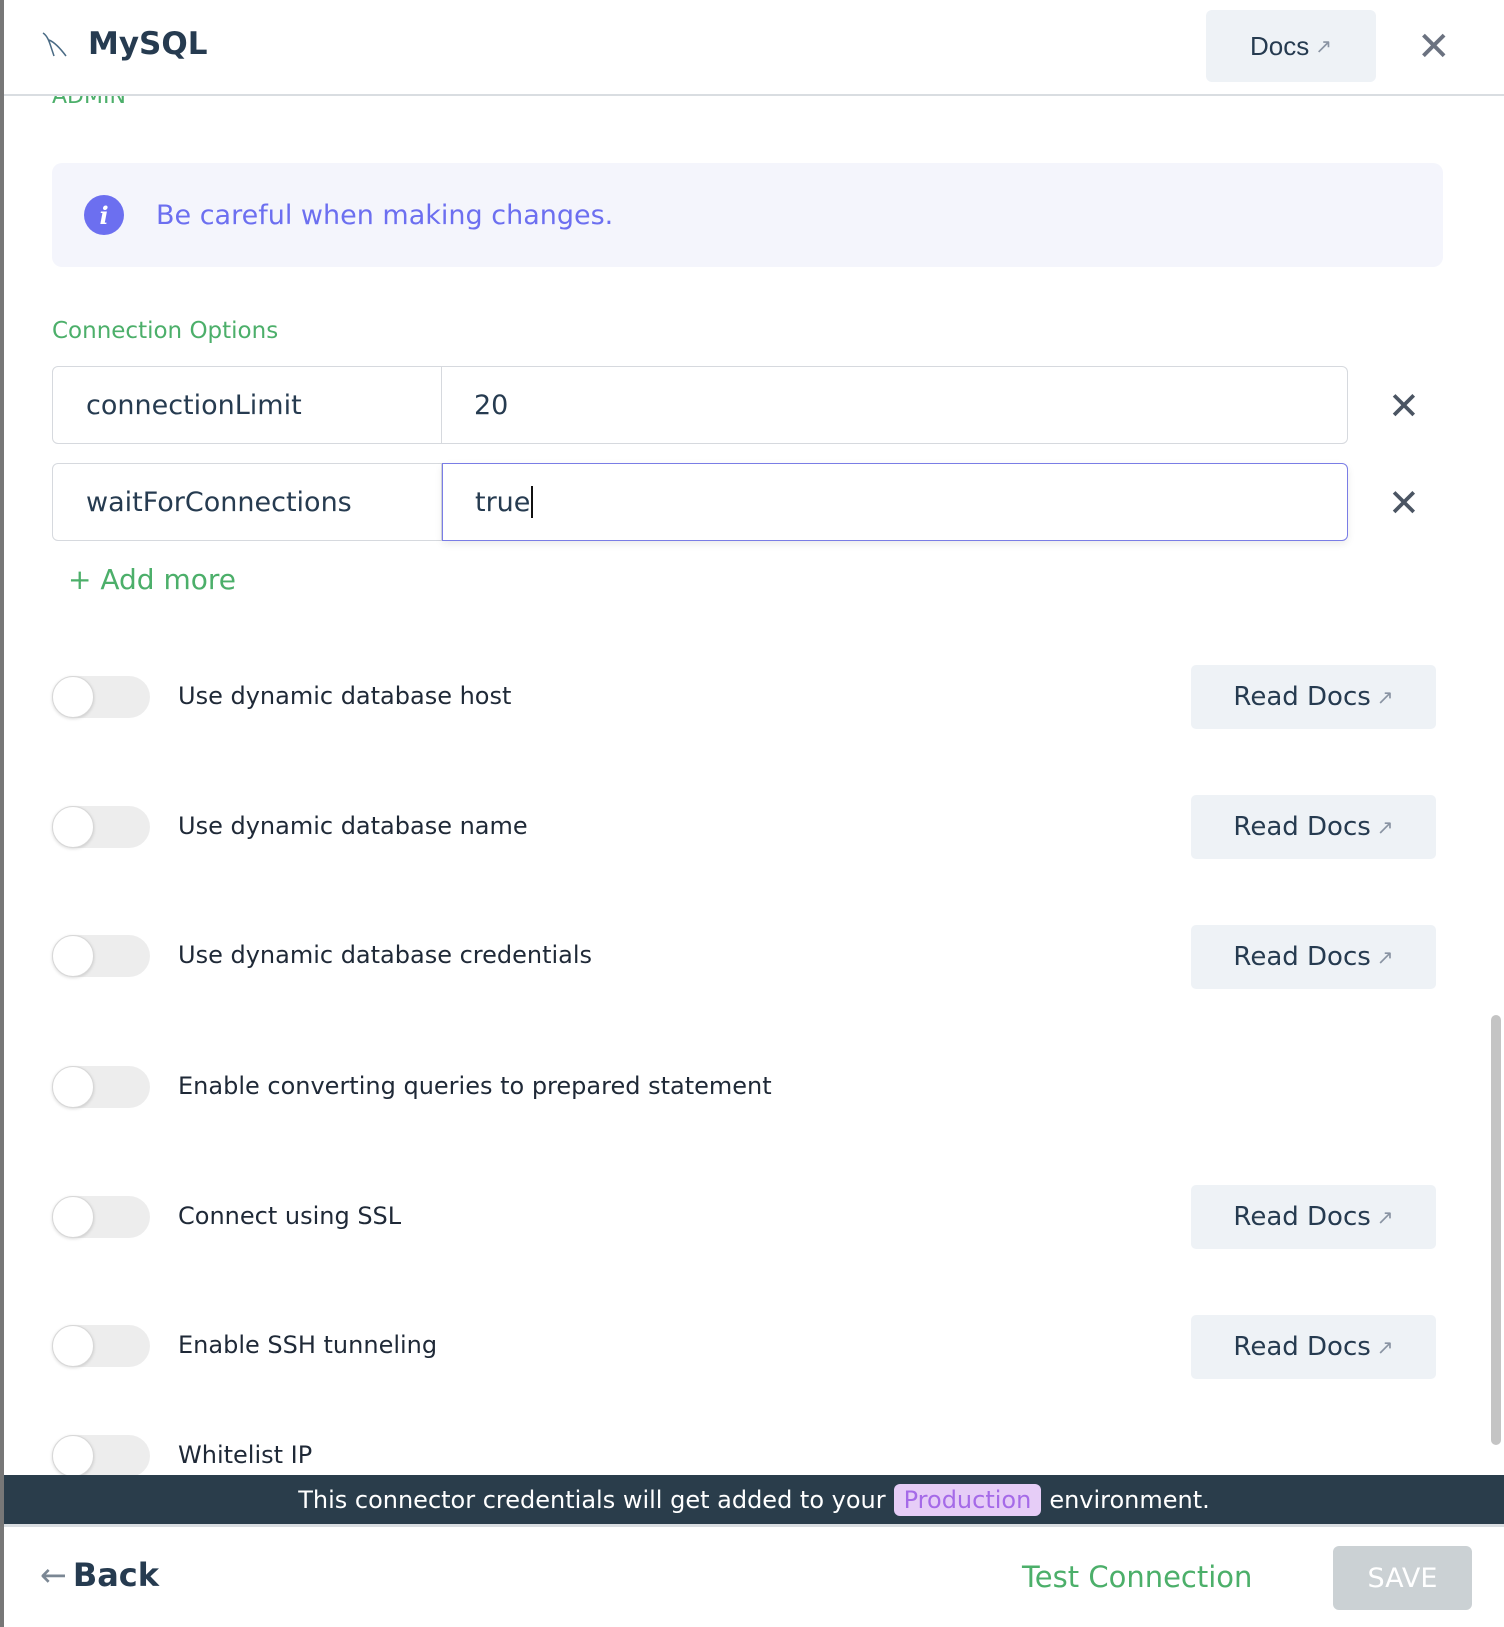  What do you see at coordinates (101, 956) in the screenshot?
I see `toggle-dynamic-credentials` at bounding box center [101, 956].